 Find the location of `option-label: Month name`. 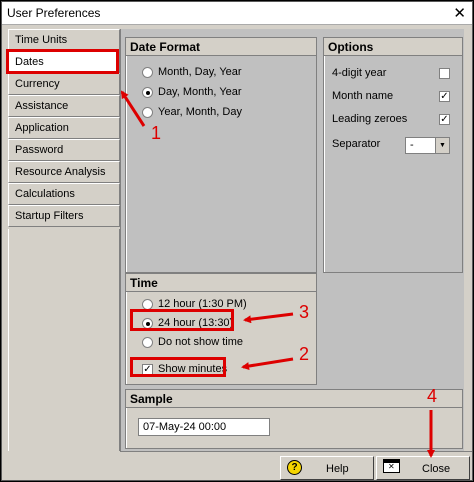

option-label: Month name is located at coordinates (363, 96).